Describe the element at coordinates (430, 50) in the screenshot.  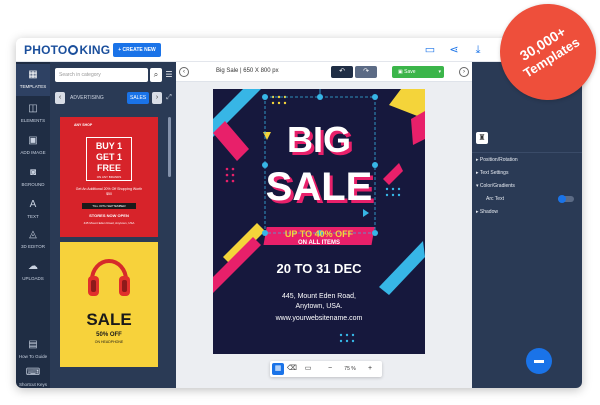
I see `comment-icon: ▭` at that location.